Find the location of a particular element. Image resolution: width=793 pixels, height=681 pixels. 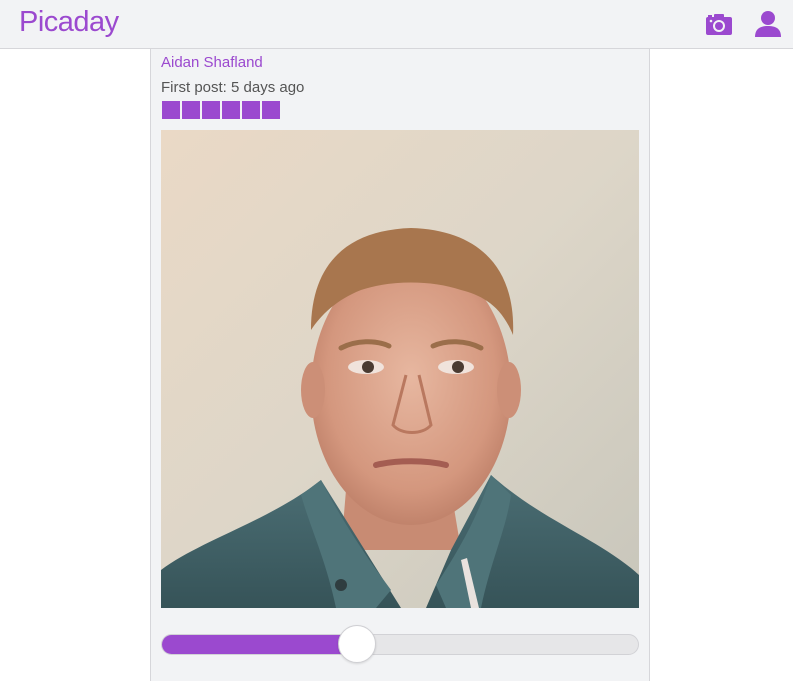

camera-icon is located at coordinates (719, 24).